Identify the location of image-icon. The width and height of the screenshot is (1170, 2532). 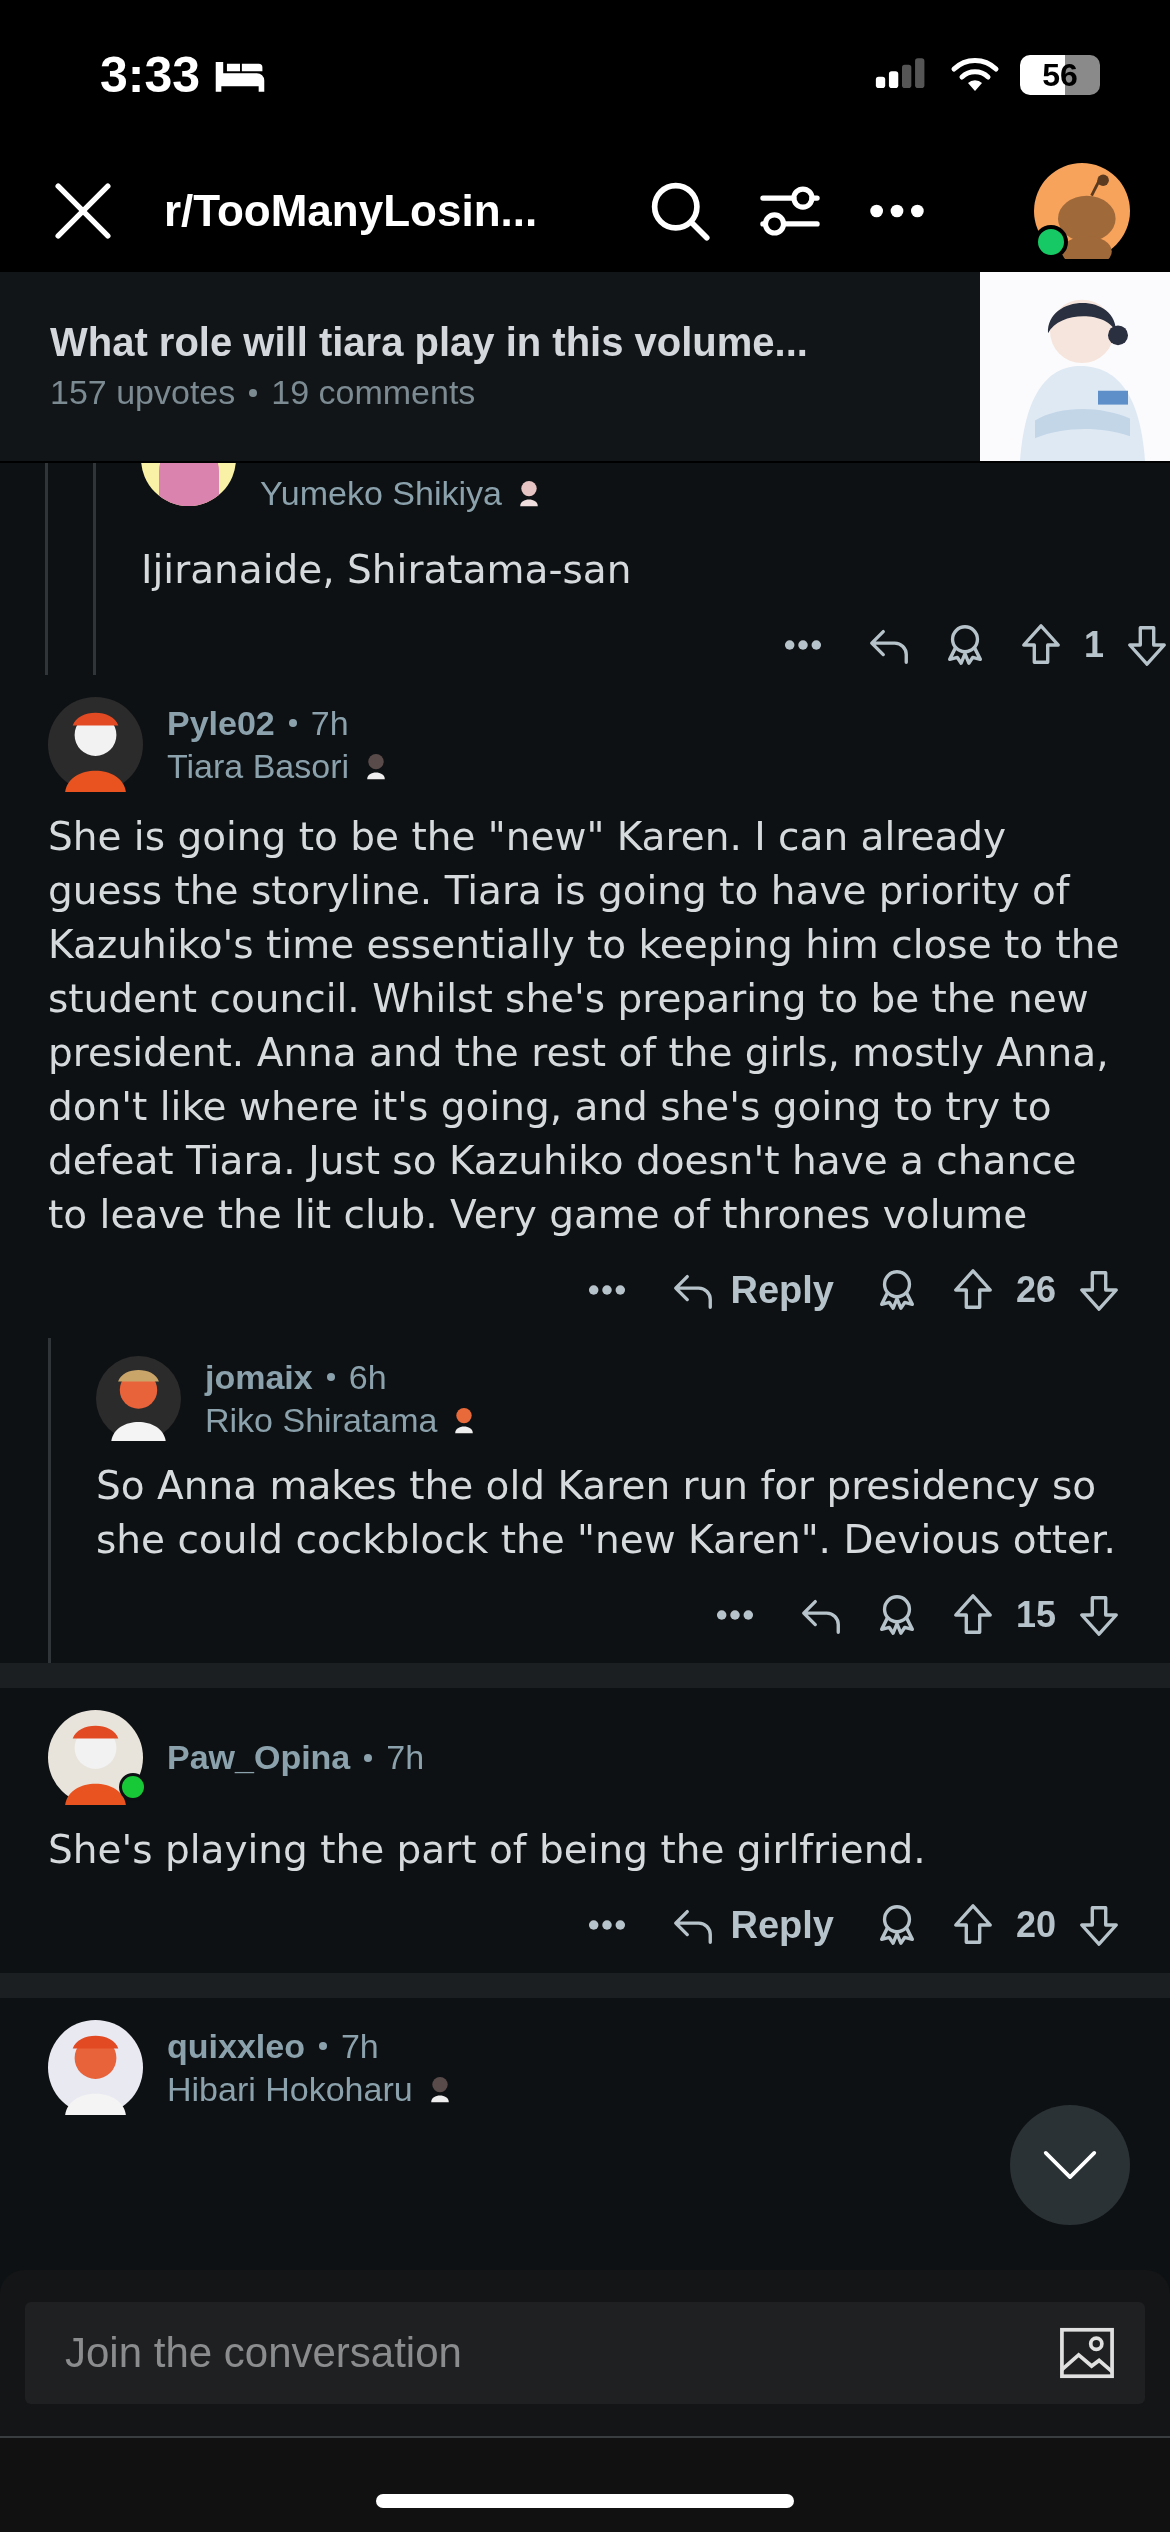
(1087, 2353).